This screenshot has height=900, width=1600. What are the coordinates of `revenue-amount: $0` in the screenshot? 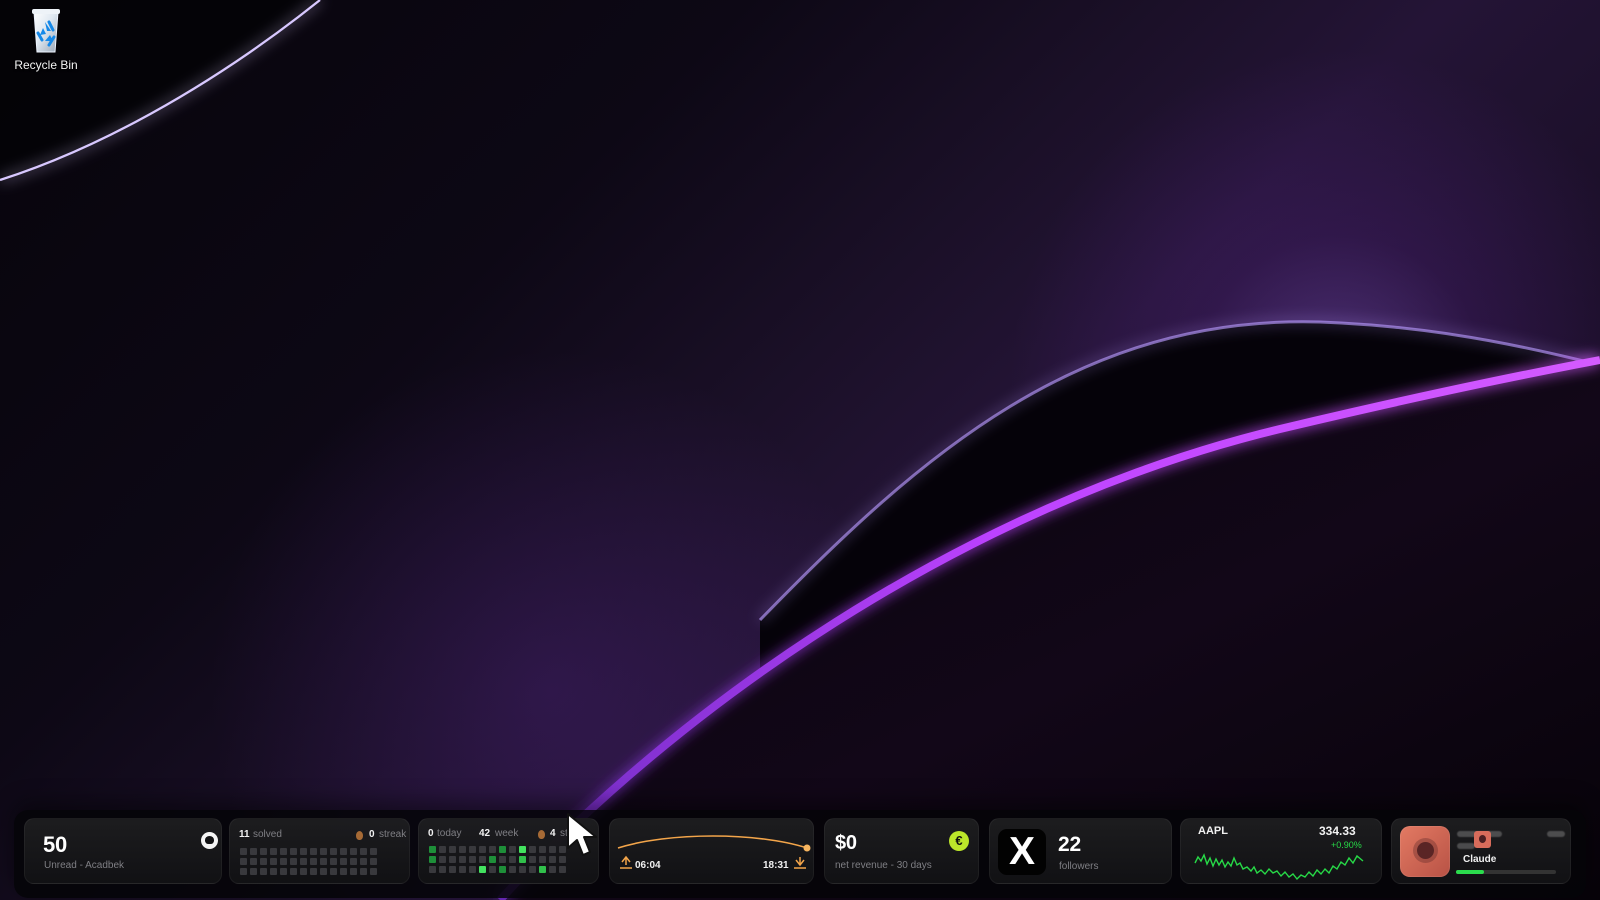 It's located at (846, 843).